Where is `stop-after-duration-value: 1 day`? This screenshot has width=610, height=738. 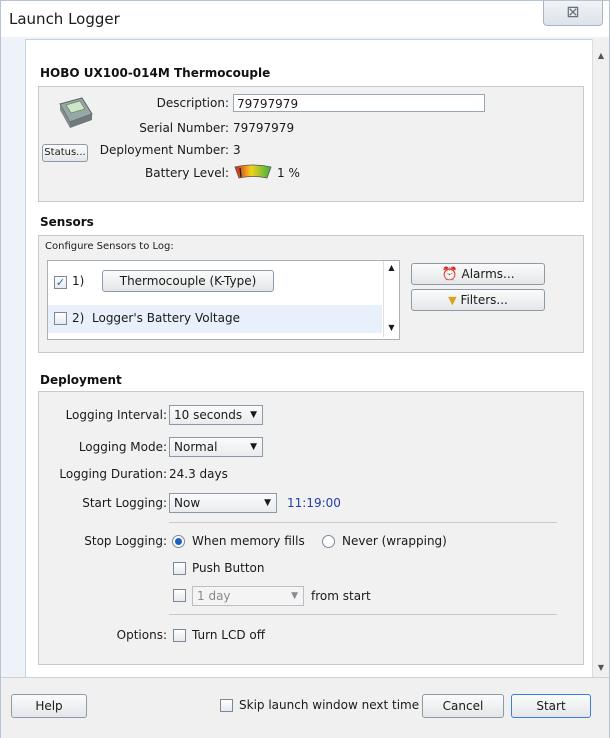
stop-after-duration-value: 1 day is located at coordinates (214, 596).